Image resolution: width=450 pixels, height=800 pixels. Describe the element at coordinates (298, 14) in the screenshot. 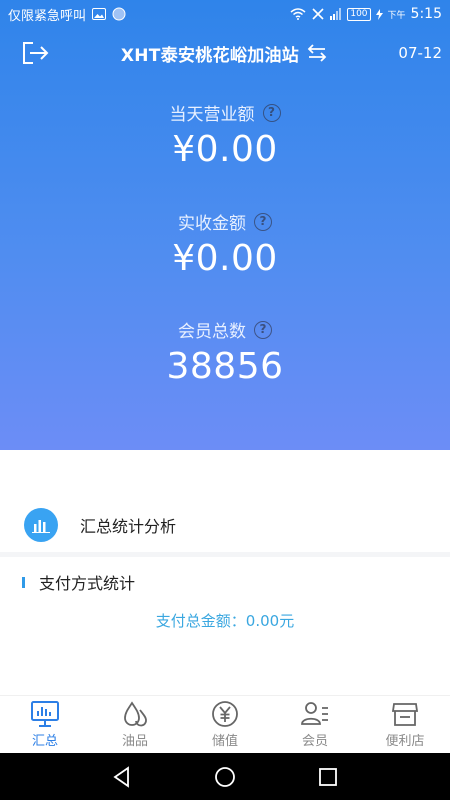

I see `wifi-icon` at that location.